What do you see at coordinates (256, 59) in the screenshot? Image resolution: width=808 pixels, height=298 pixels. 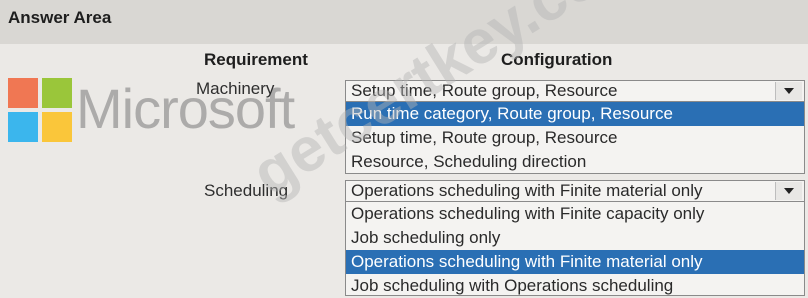 I see `requirement-column-header: Requirement` at bounding box center [256, 59].